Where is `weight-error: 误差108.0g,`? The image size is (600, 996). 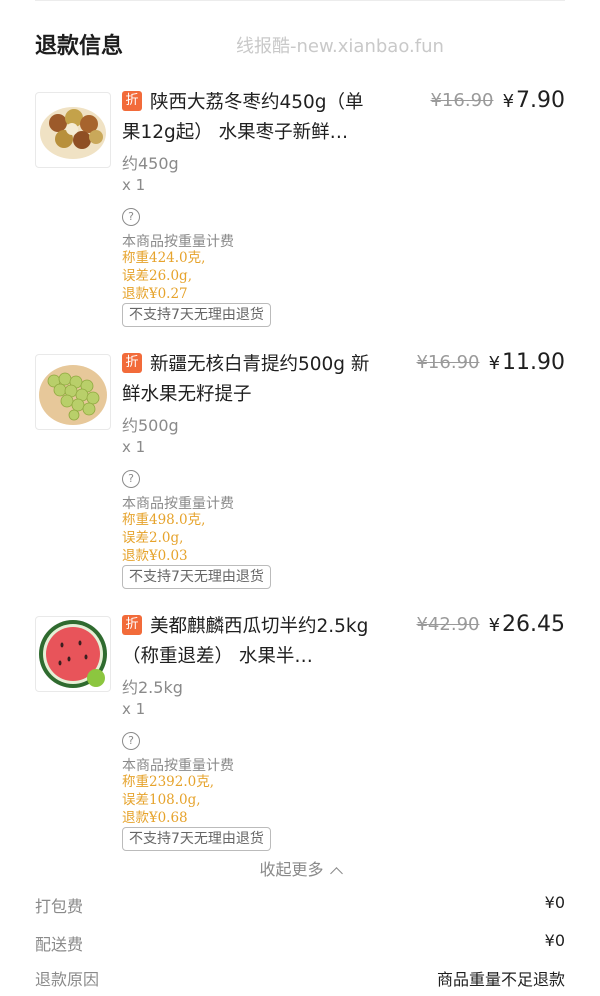
weight-error: 误差108.0g, is located at coordinates (161, 800).